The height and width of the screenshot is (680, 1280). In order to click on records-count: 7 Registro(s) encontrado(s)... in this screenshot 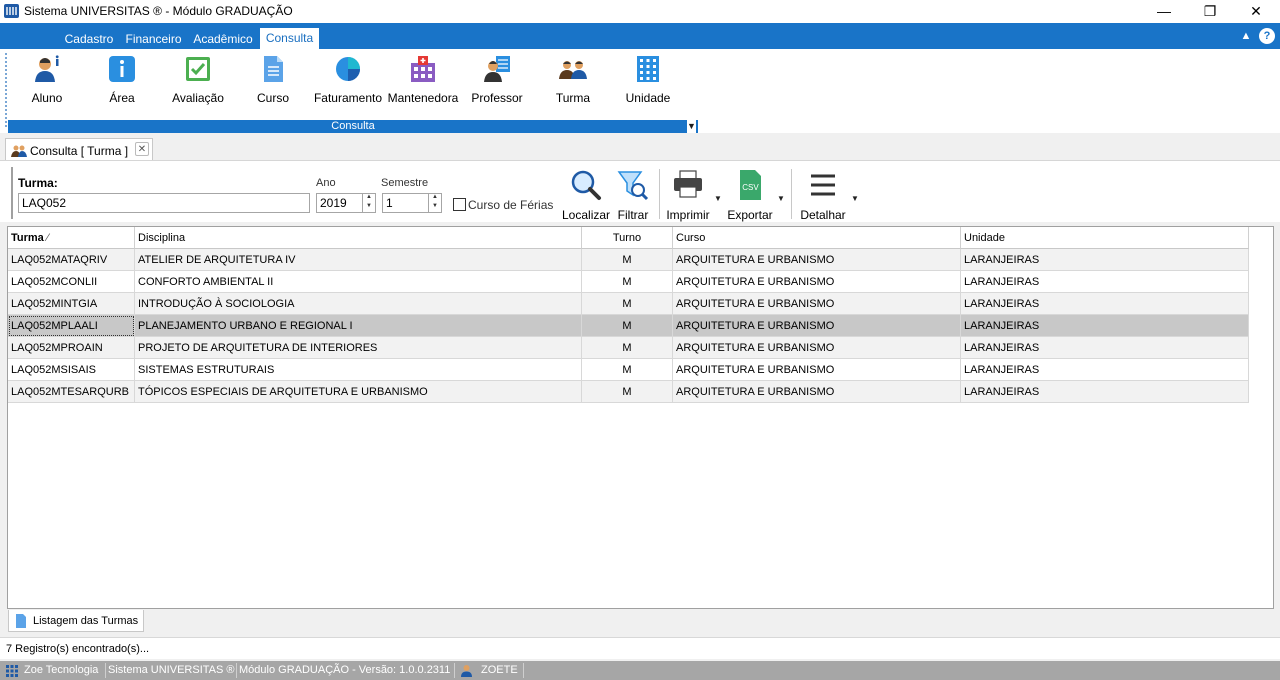, I will do `click(78, 649)`.